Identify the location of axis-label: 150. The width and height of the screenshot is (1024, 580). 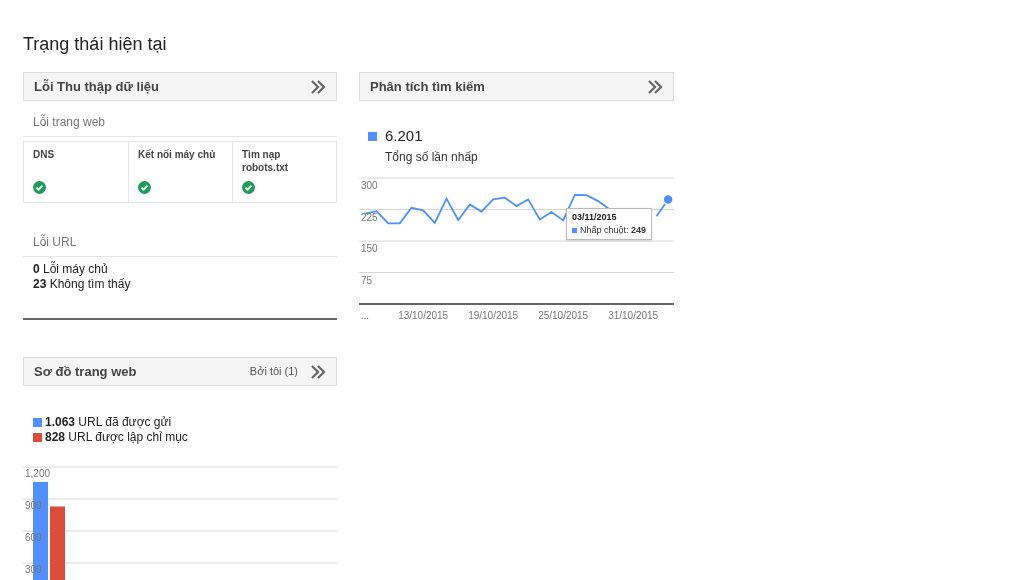
(369, 248).